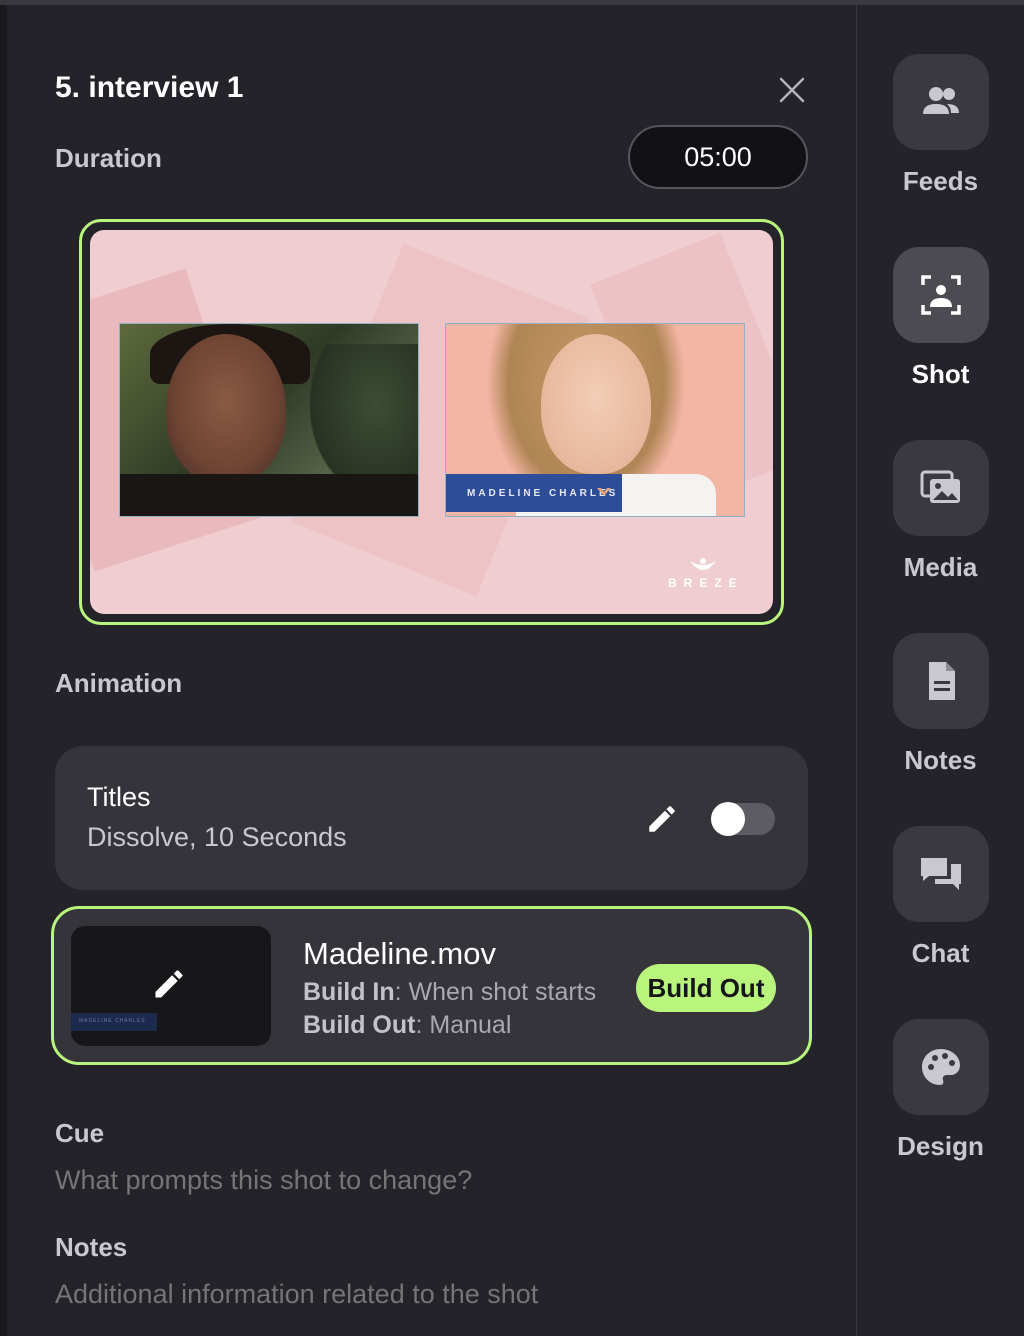  What do you see at coordinates (940, 181) in the screenshot?
I see `sidebar-item-label: Feeds` at bounding box center [940, 181].